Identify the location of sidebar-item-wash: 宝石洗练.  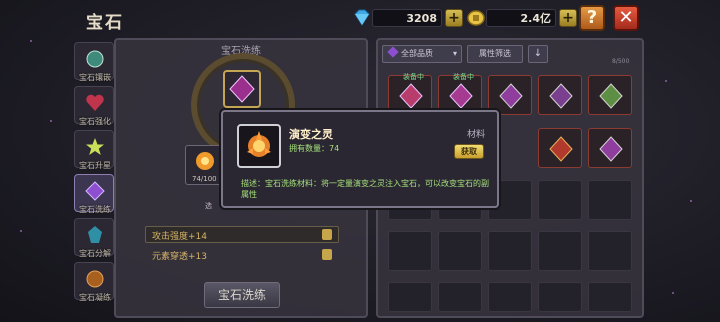
(94, 194).